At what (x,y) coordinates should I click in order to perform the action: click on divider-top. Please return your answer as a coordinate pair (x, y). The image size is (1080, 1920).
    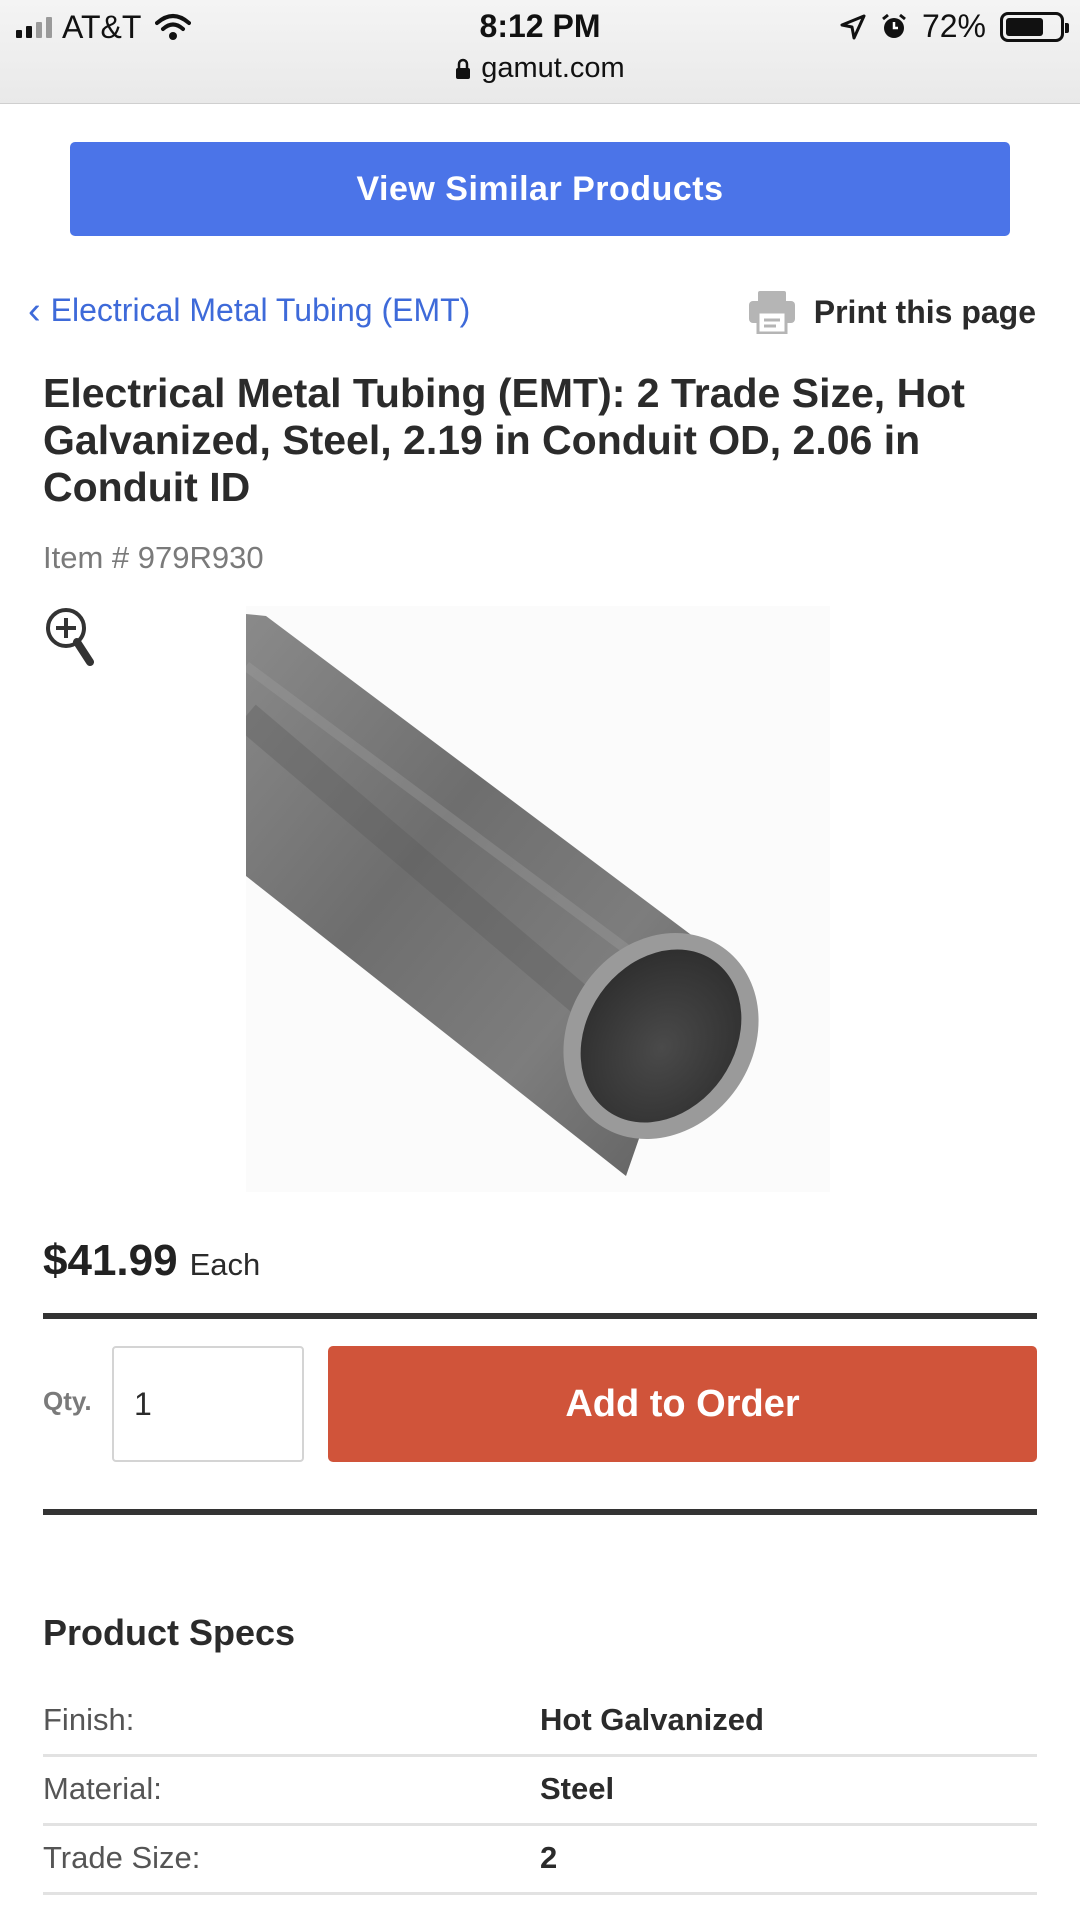
    Looking at the image, I should click on (540, 1316).